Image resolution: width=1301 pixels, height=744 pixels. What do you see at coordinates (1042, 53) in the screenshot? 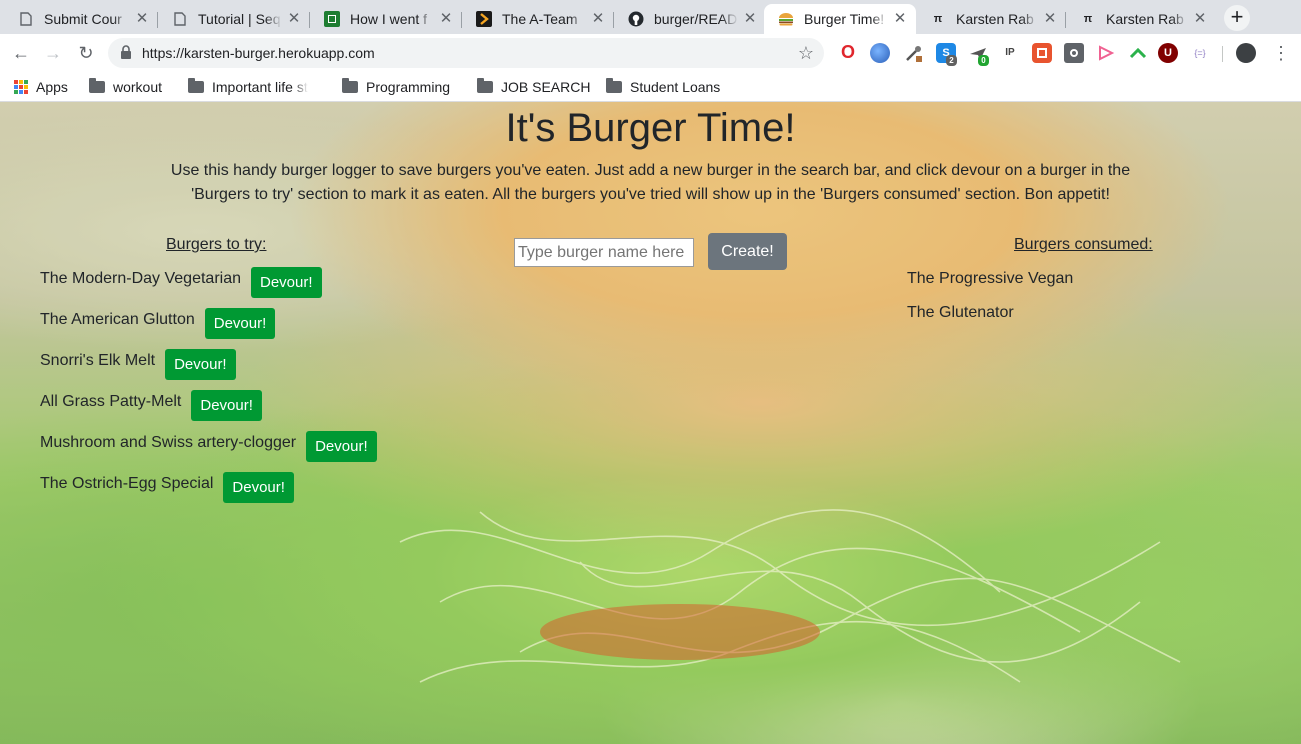
I see `screenshot-icon` at bounding box center [1042, 53].